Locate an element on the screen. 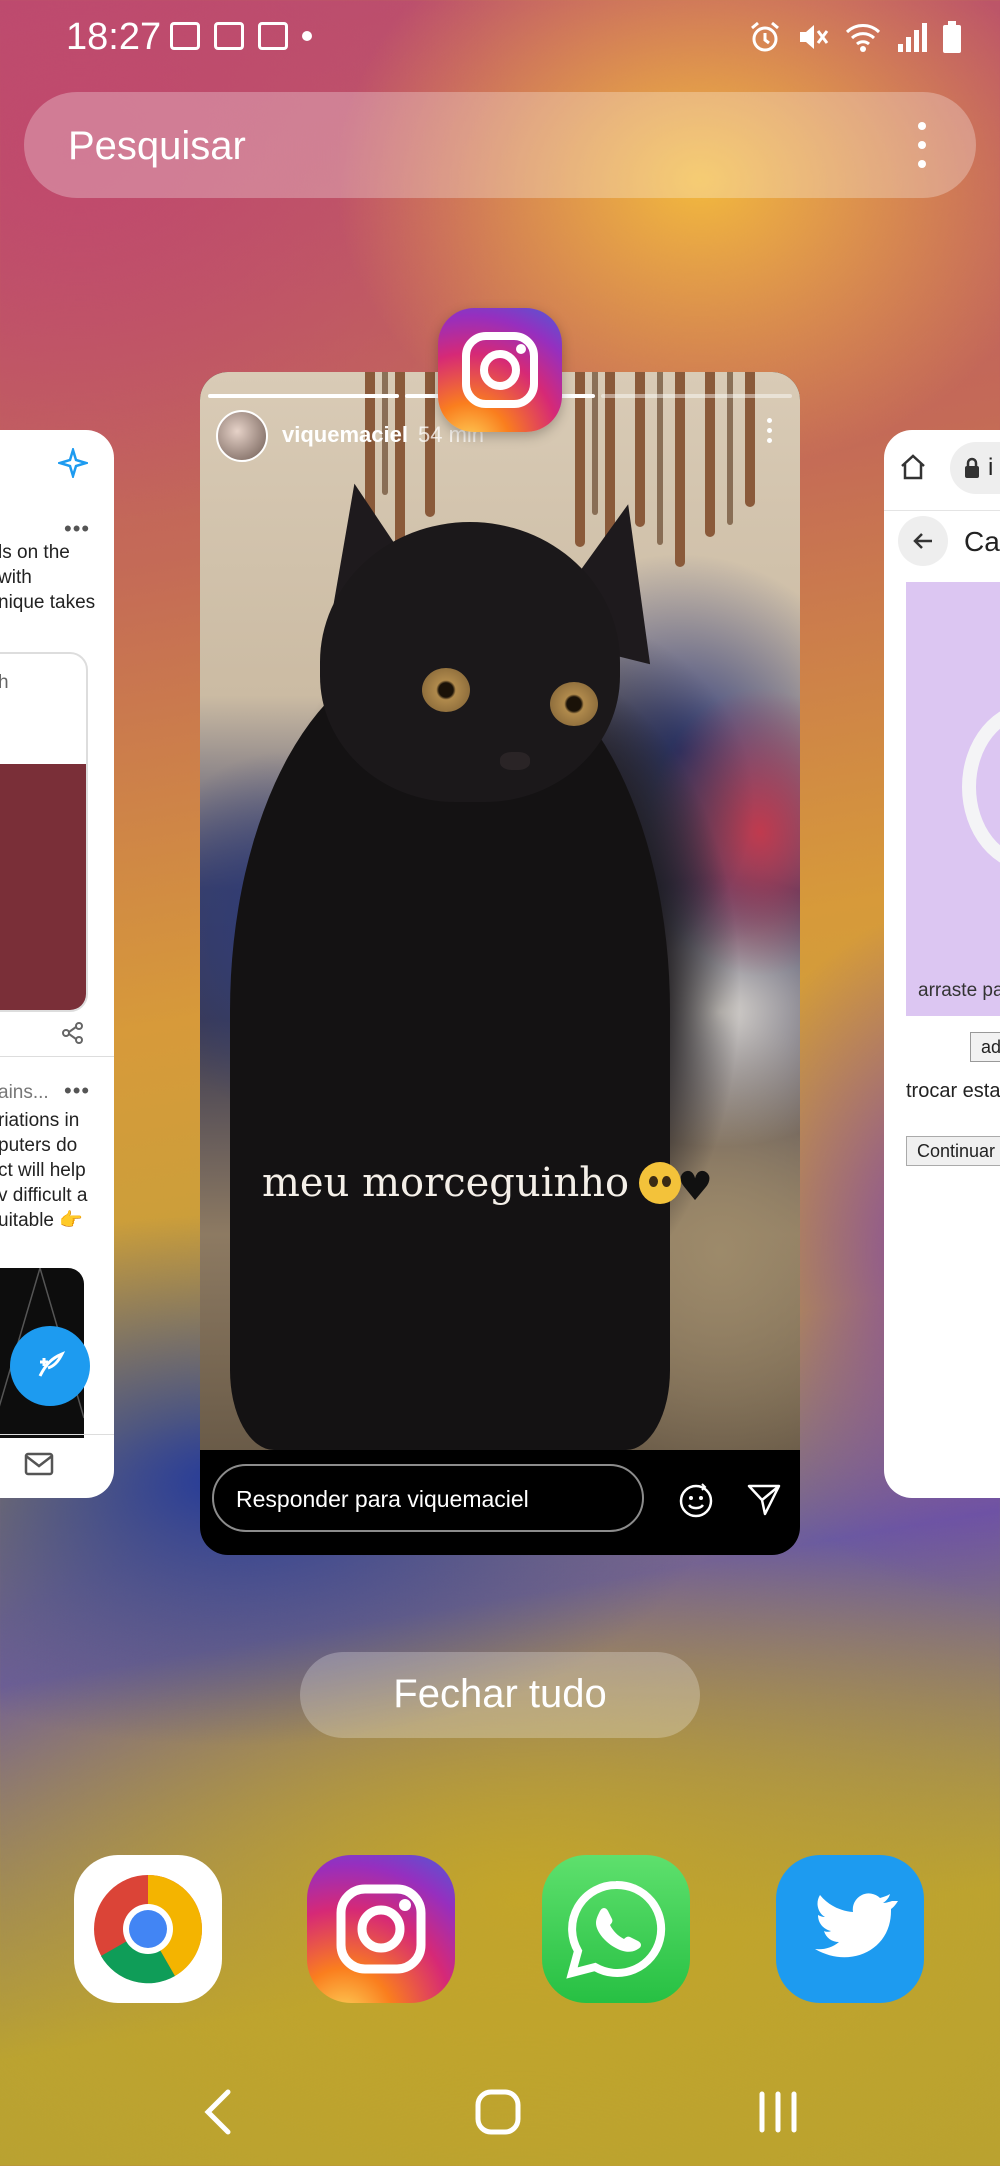 This screenshot has height=2166, width=1000. signal-icon is located at coordinates (912, 37).